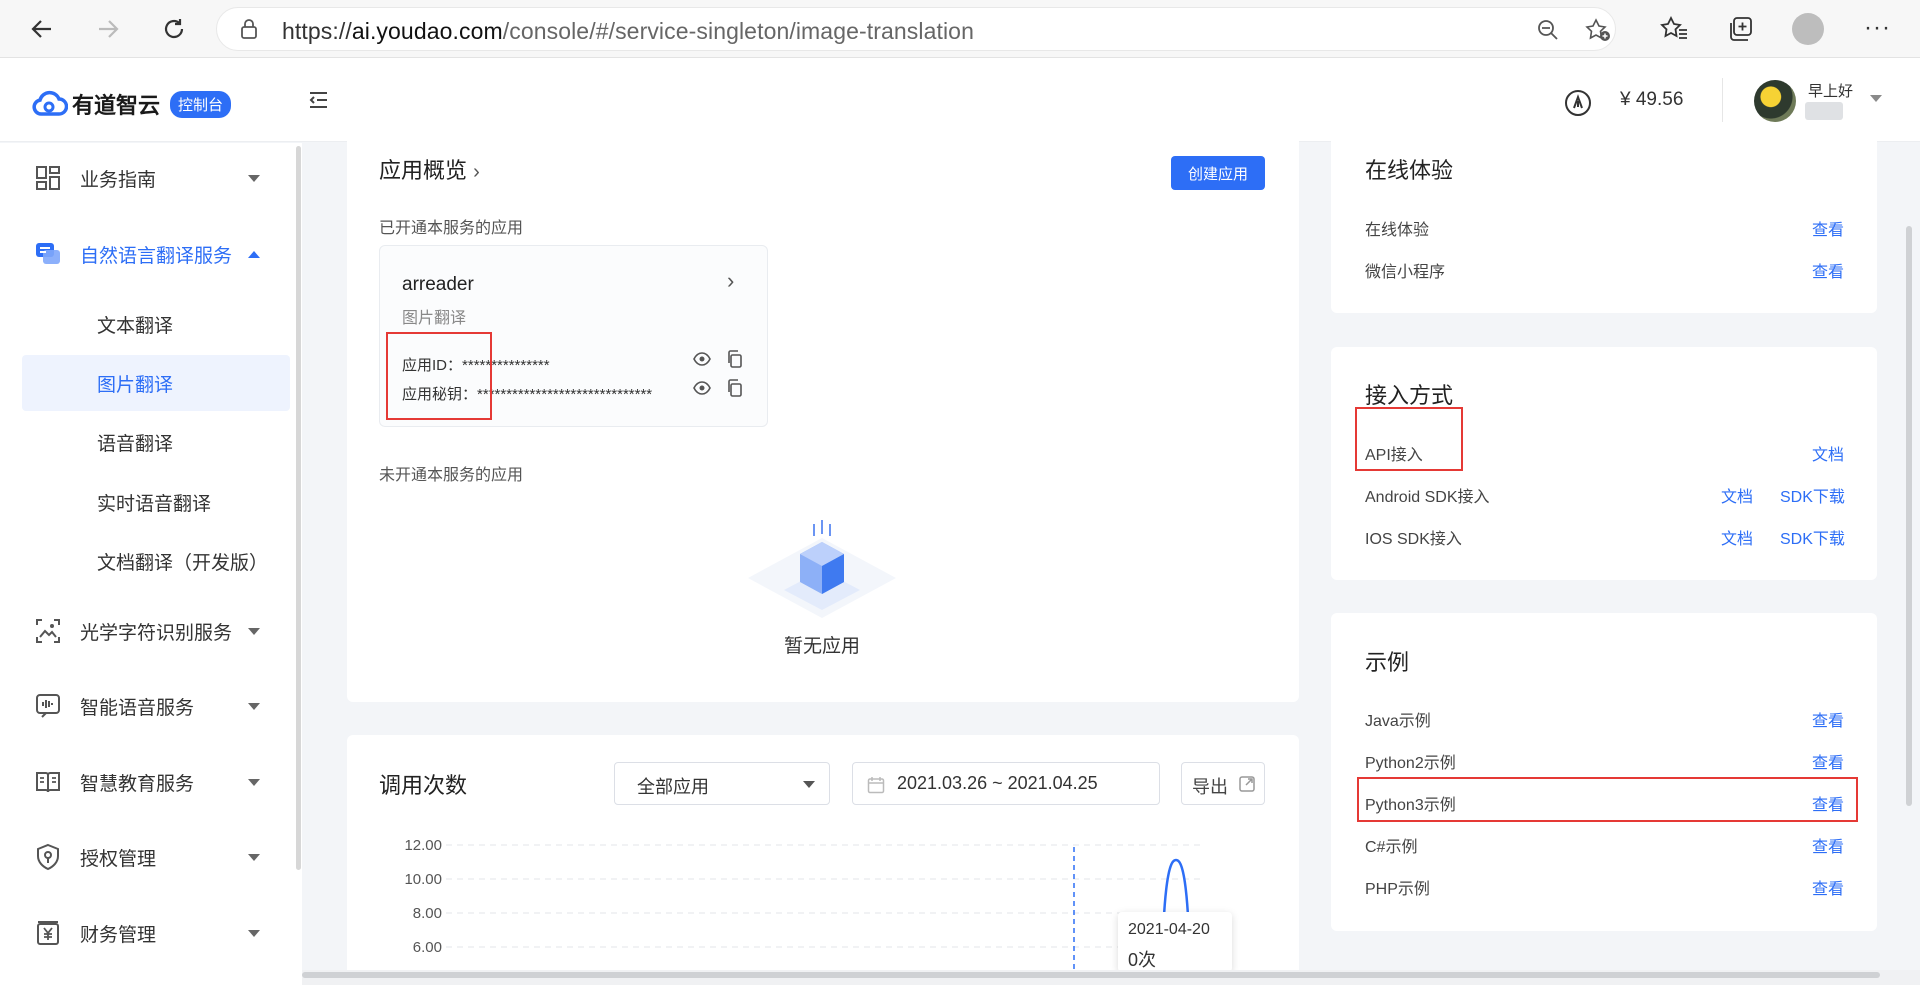 This screenshot has width=1920, height=985. What do you see at coordinates (135, 326) in the screenshot?
I see `sidebar-subitem-label: 文本翻译` at bounding box center [135, 326].